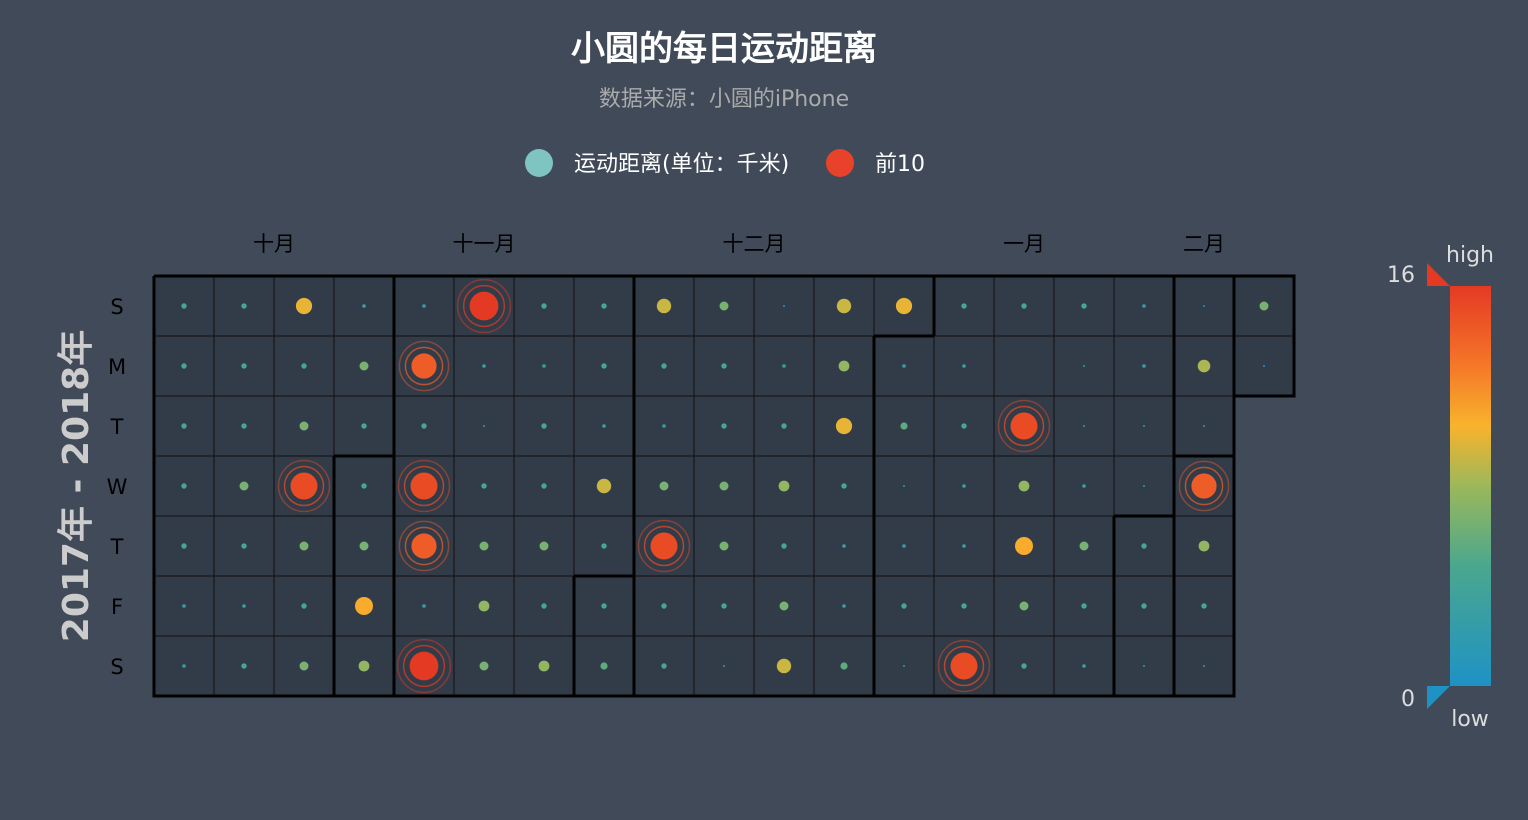  What do you see at coordinates (681, 164) in the screenshot?
I see `legend-label-distance: 运动距离(单位：千米)` at bounding box center [681, 164].